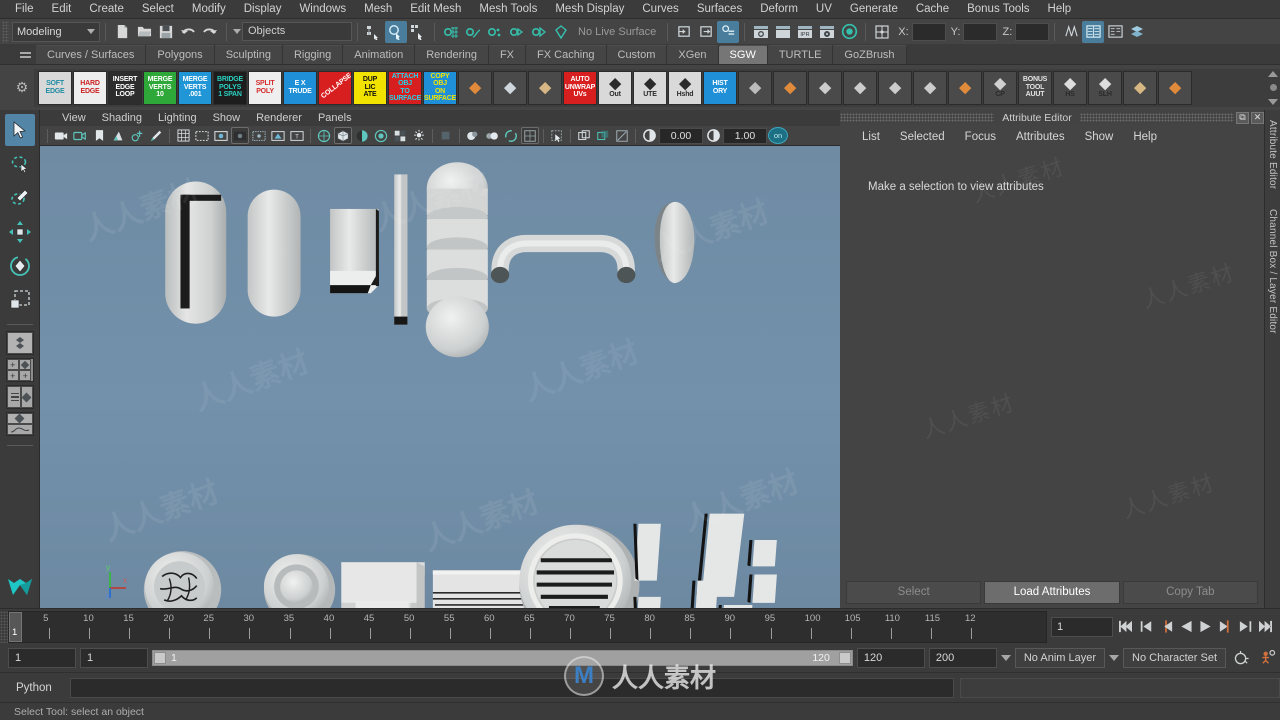  I want to click on shelf-tab-rendering: Rendering, so click(452, 54).